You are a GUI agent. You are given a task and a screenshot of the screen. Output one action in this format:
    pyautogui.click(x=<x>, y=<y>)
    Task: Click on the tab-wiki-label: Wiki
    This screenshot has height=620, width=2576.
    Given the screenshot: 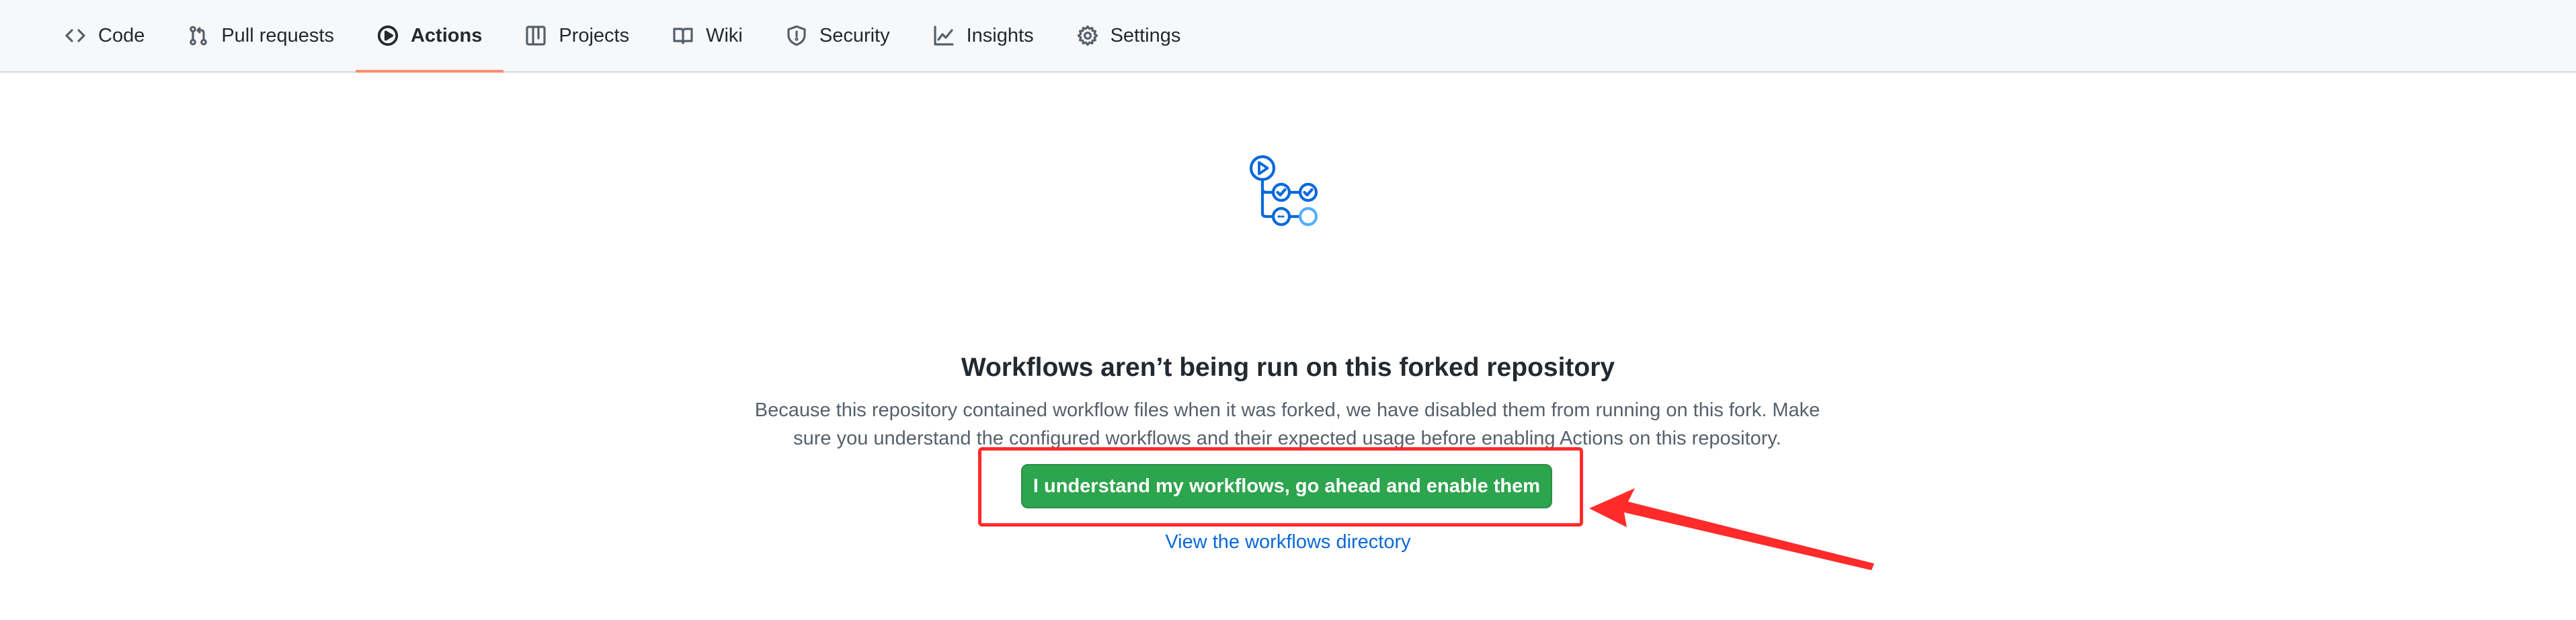 What is the action you would take?
    pyautogui.click(x=724, y=35)
    